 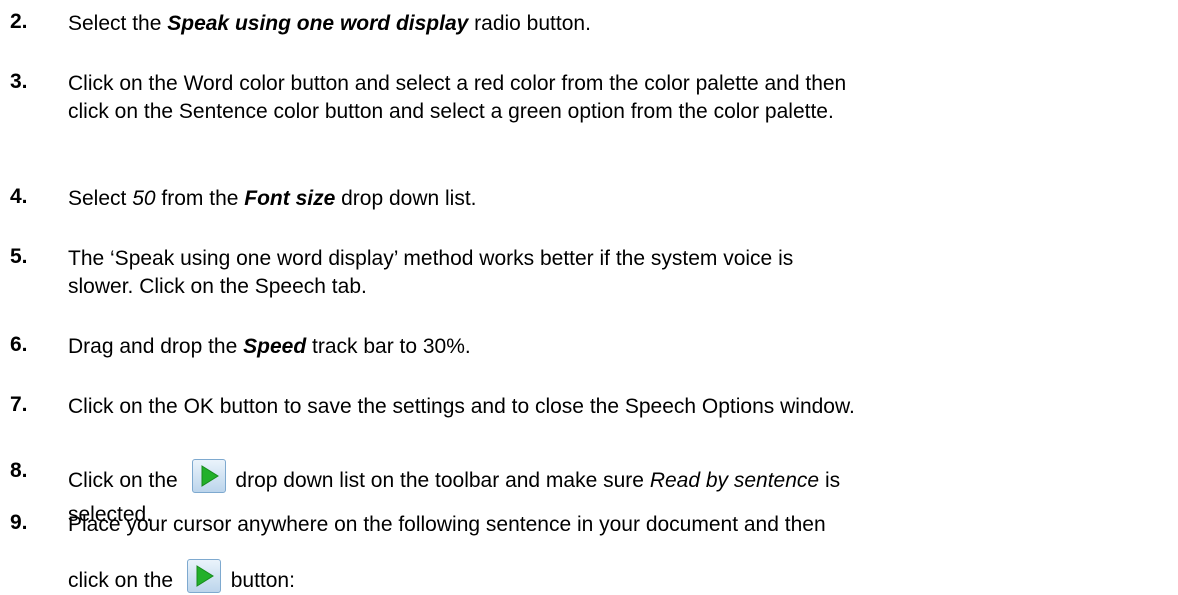 I want to click on emphasis-text: Word color, so click(x=234, y=83).